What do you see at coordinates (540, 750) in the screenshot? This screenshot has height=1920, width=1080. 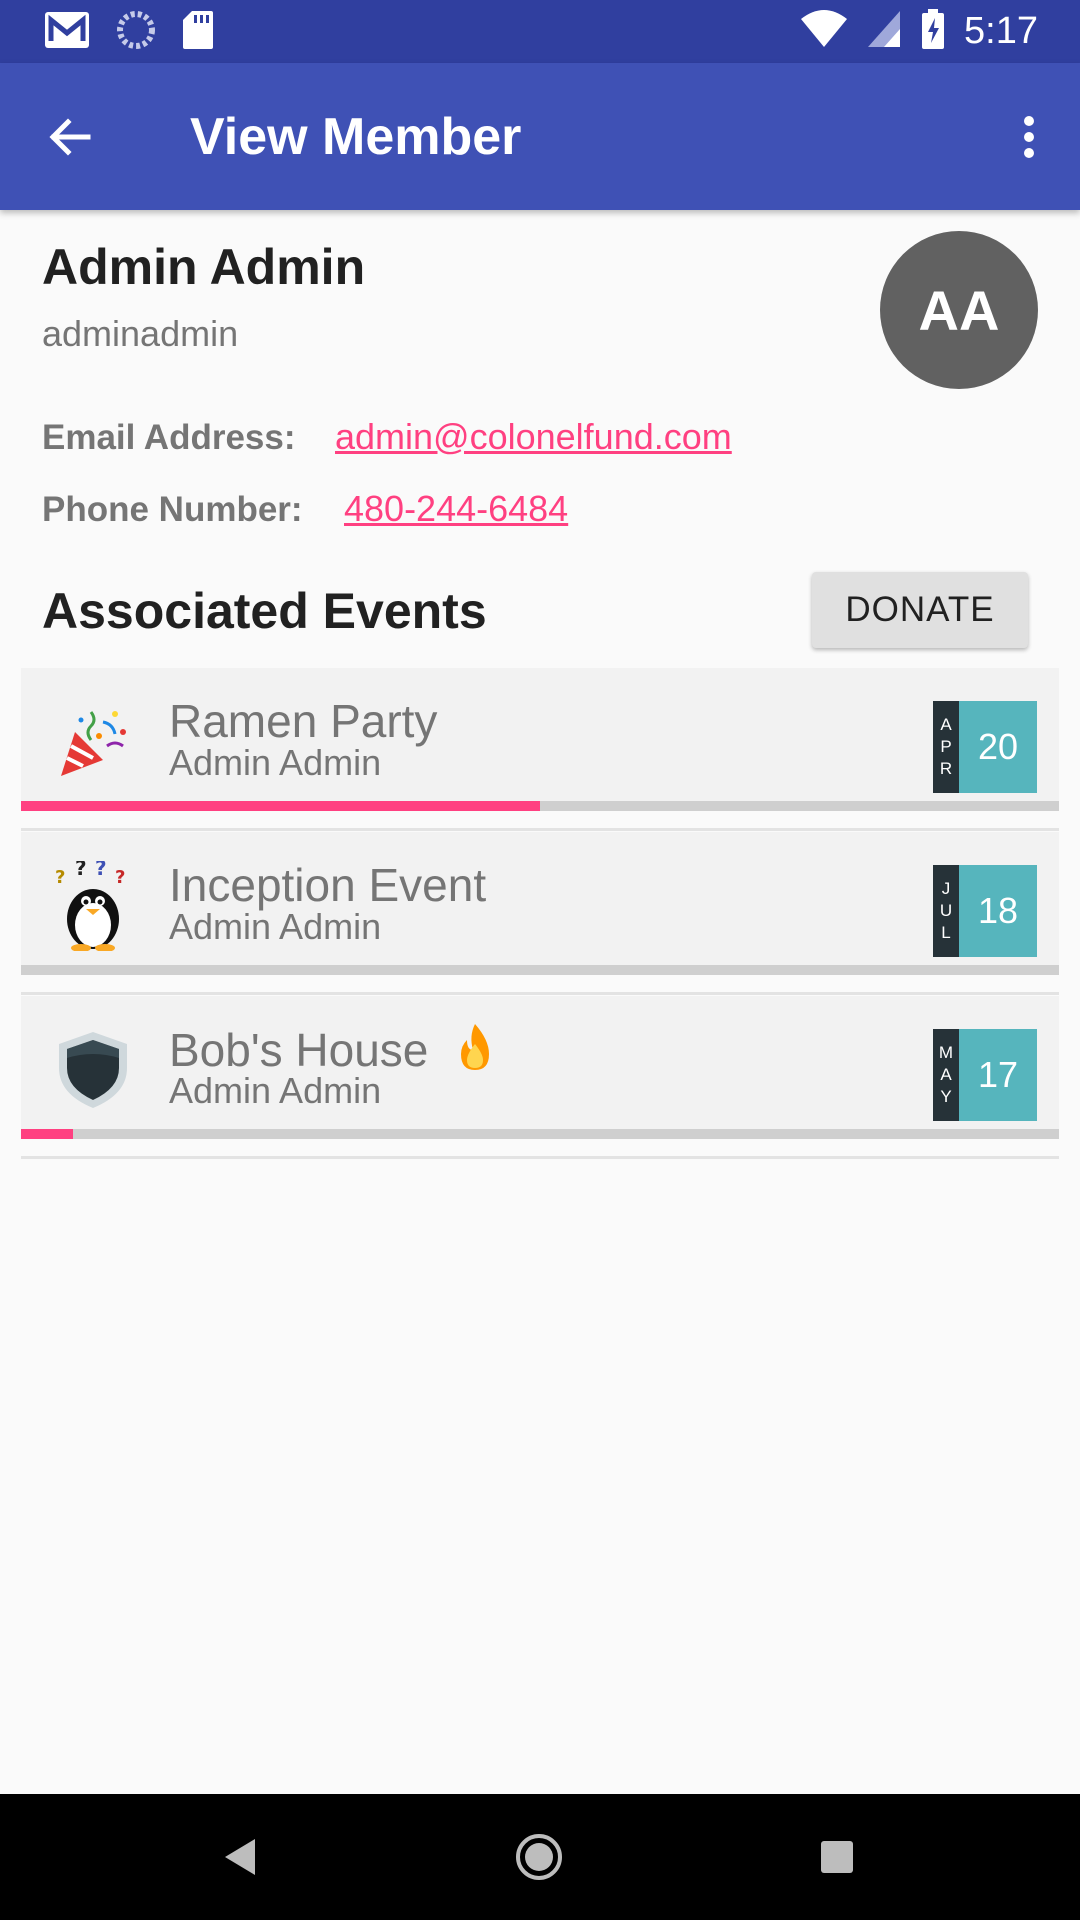 I see `event-card-ramen-party: Ramen Party Admin Admin A P R 20` at bounding box center [540, 750].